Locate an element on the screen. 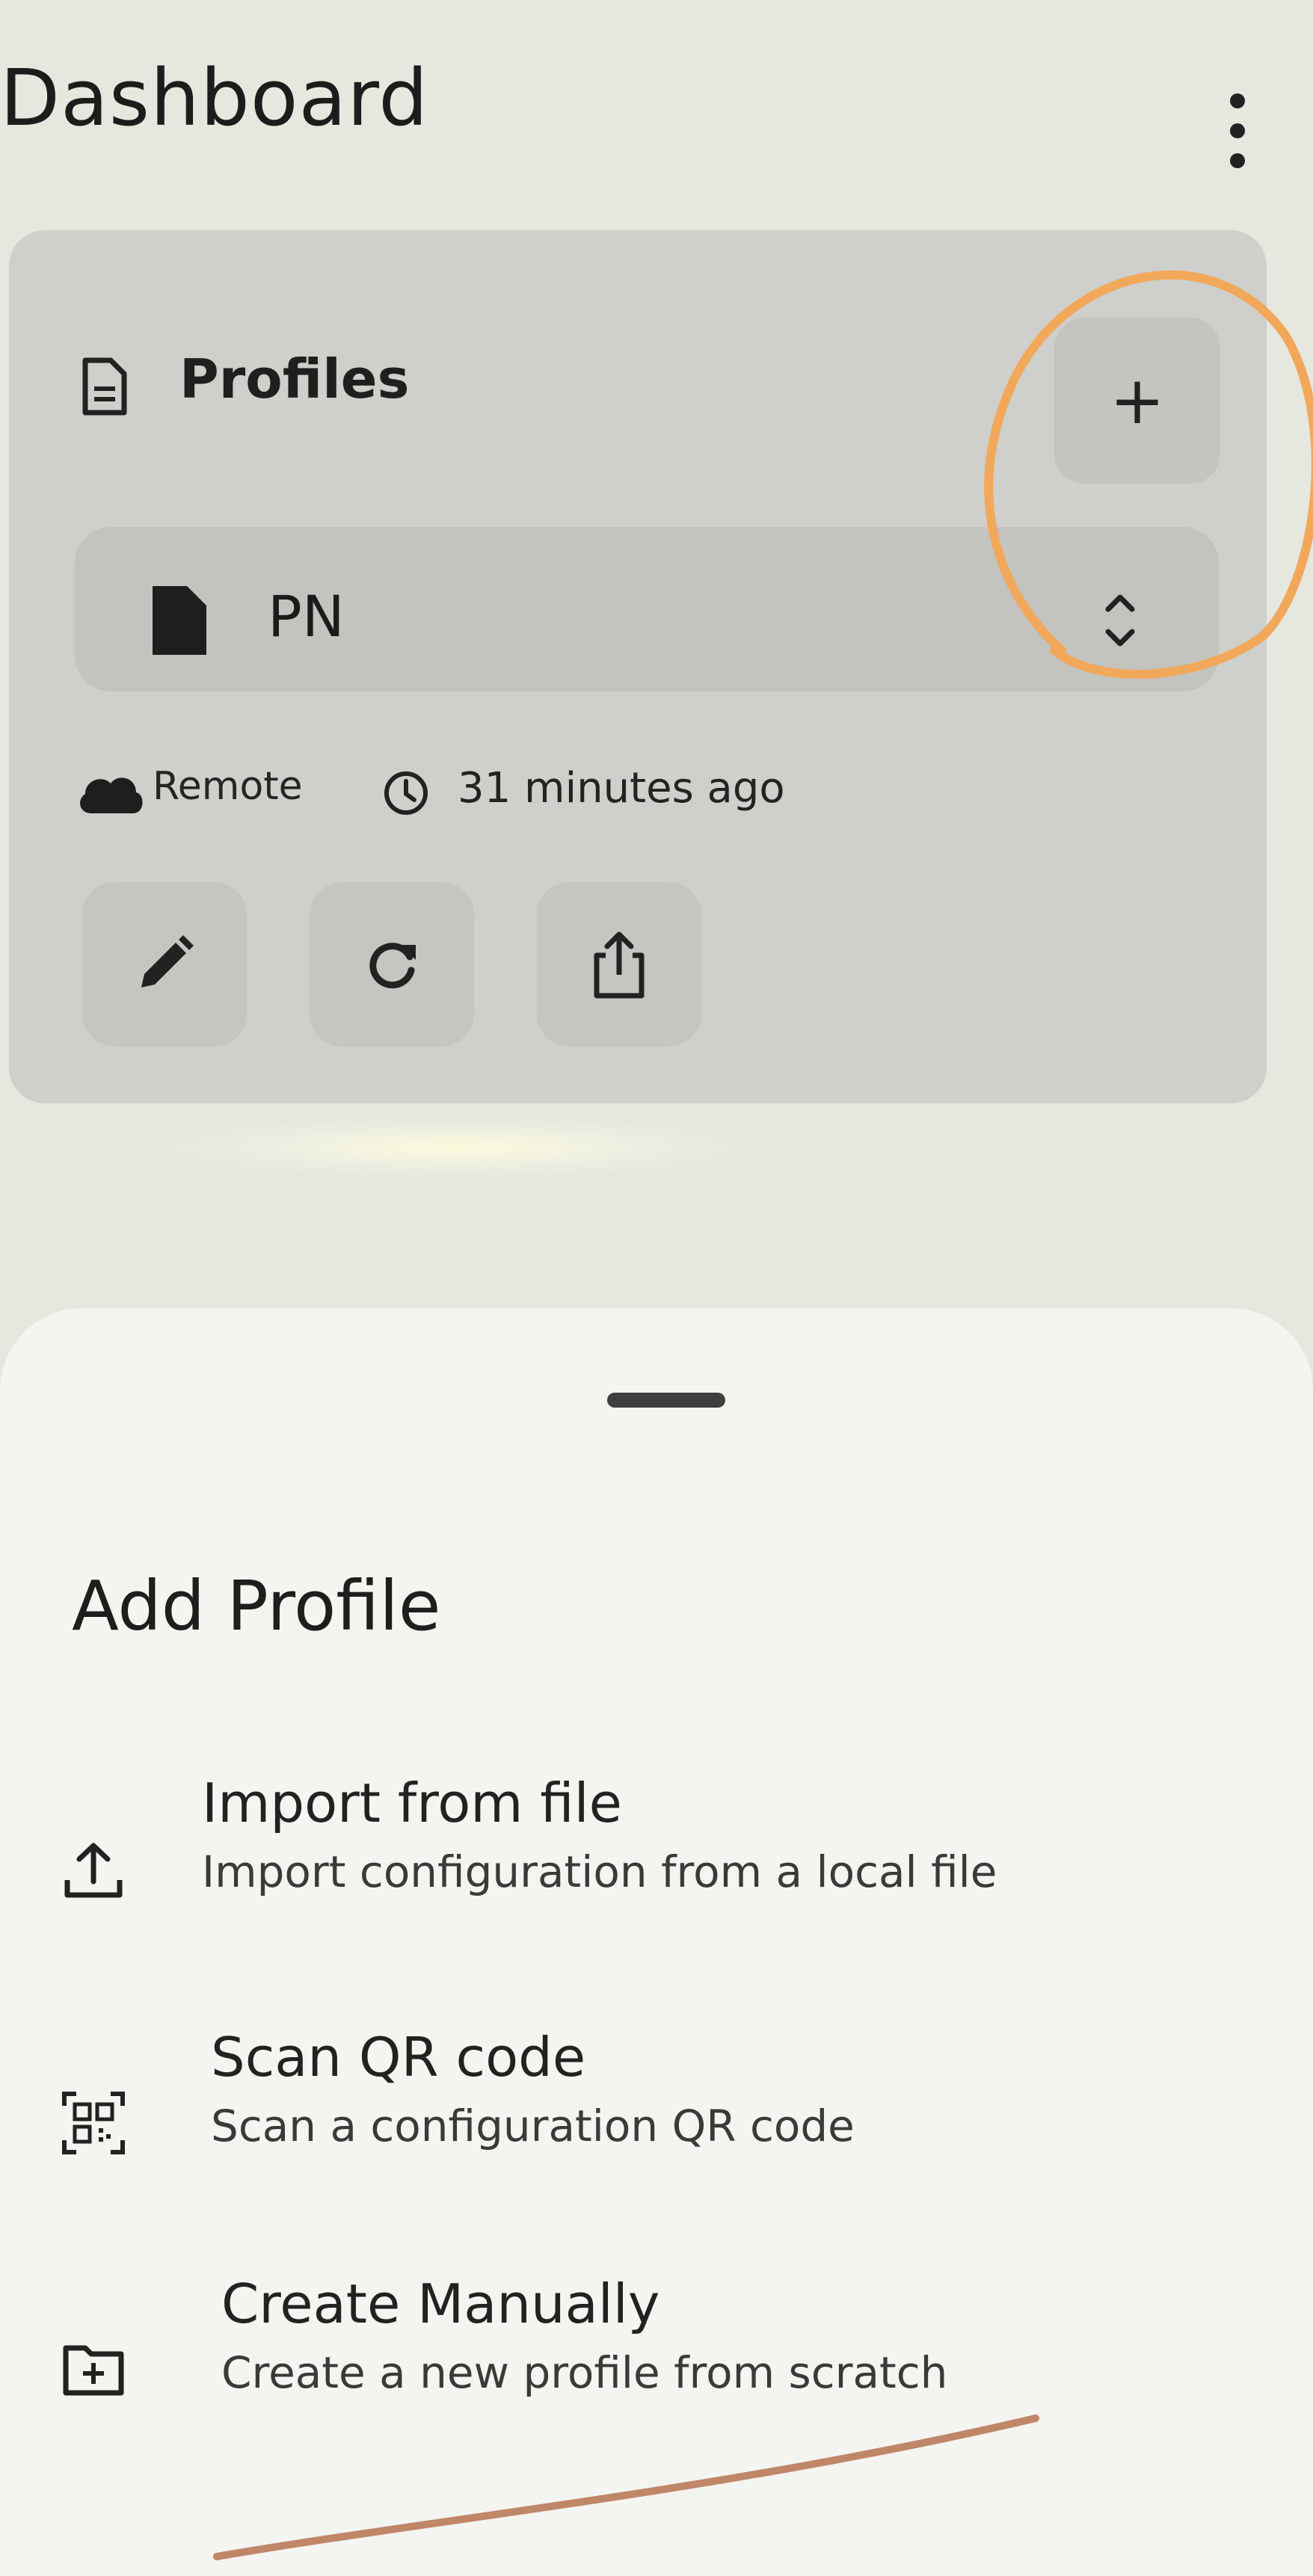  upload-icon is located at coordinates (93, 1870).